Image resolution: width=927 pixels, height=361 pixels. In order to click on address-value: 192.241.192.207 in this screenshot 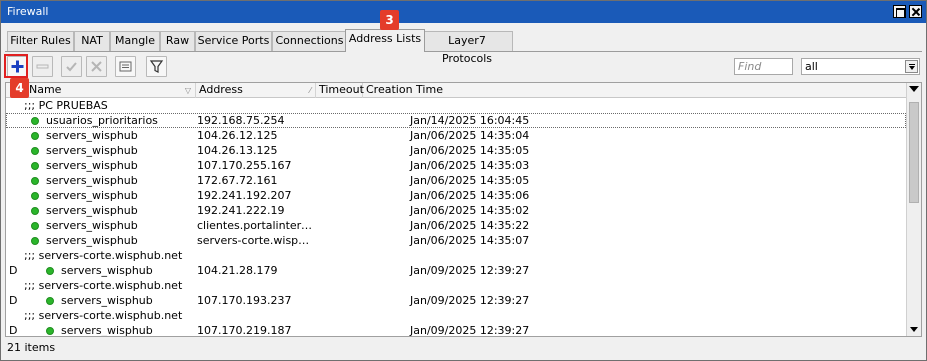, I will do `click(244, 195)`.